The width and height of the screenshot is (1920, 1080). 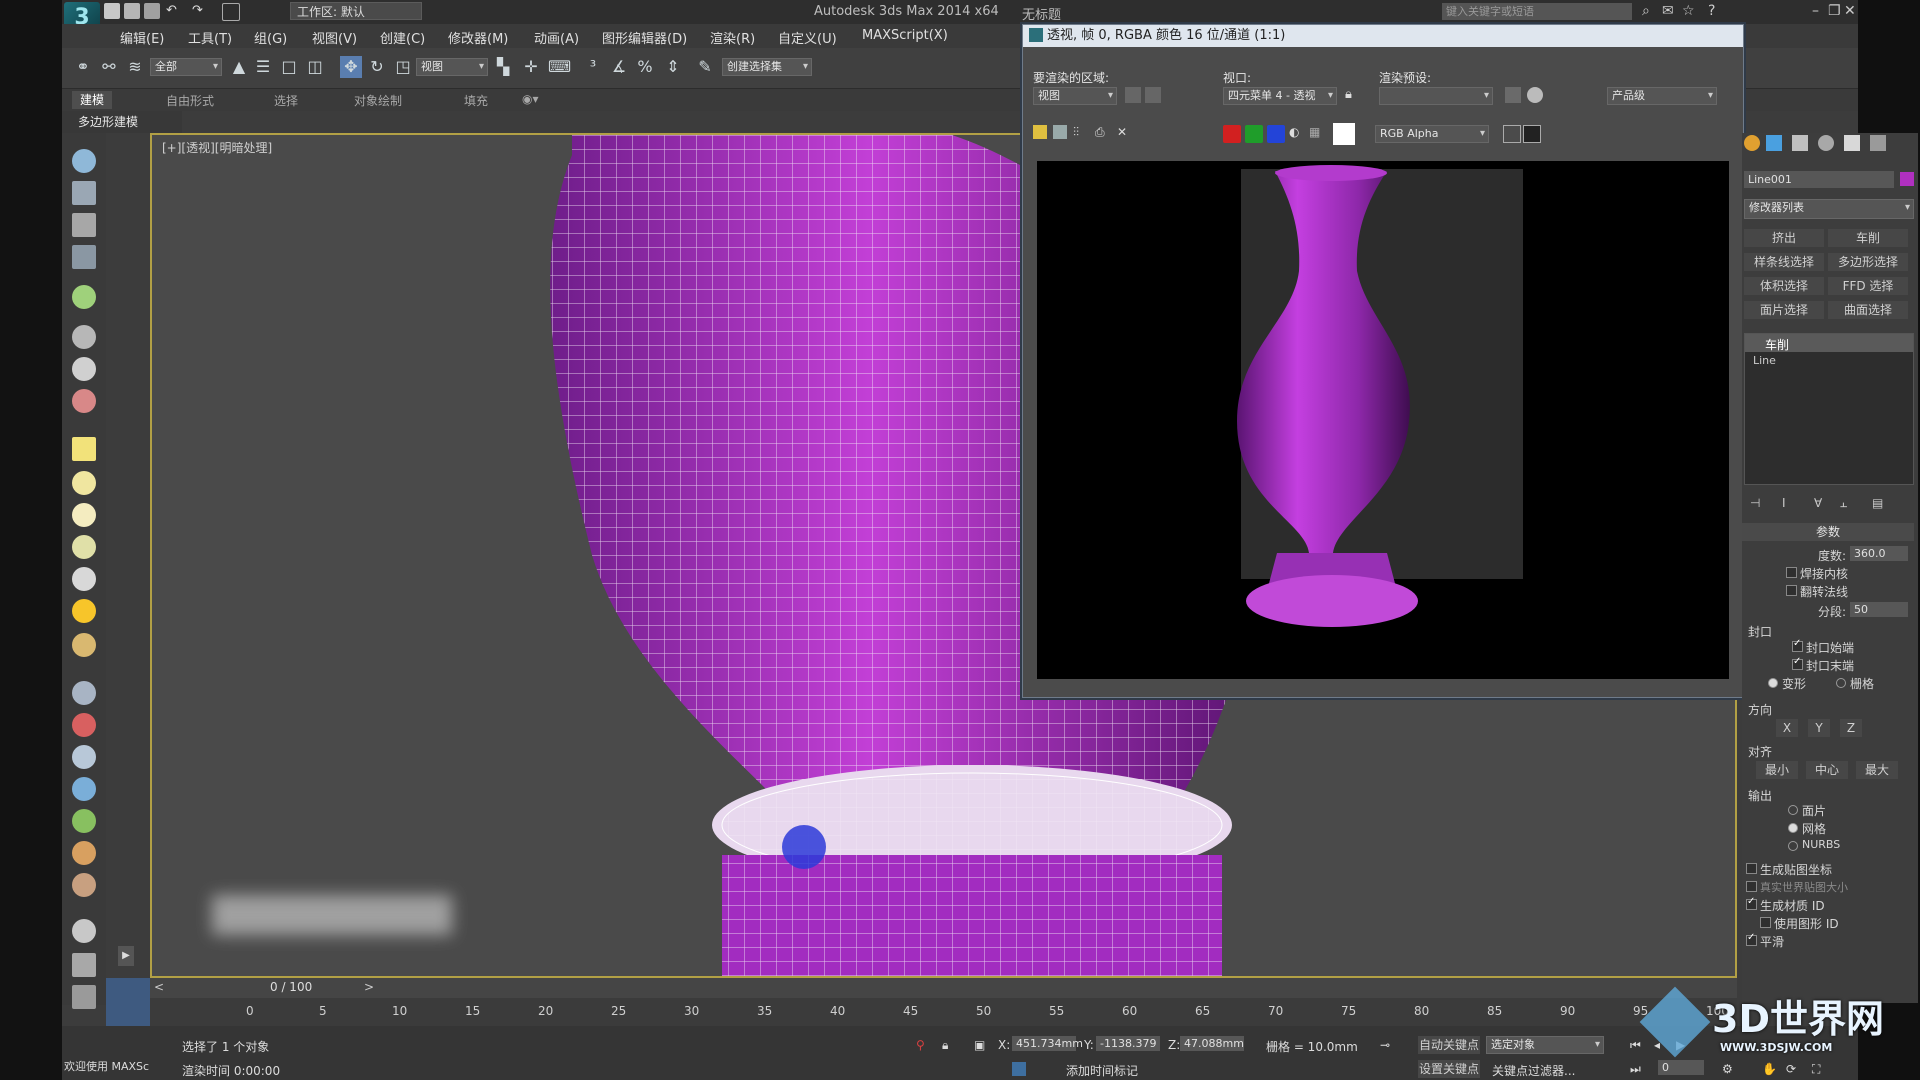 What do you see at coordinates (1102, 1070) in the screenshot?
I see `add-time-tag: 添加时间标记` at bounding box center [1102, 1070].